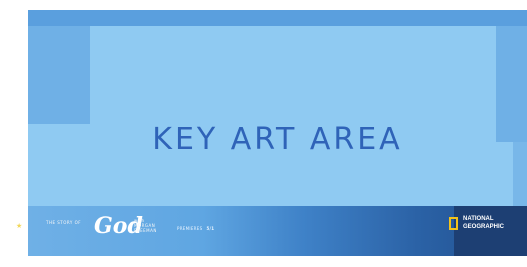 The image size is (527, 267). I want to click on premiere-info: PREMIERES 5/1, so click(195, 228).